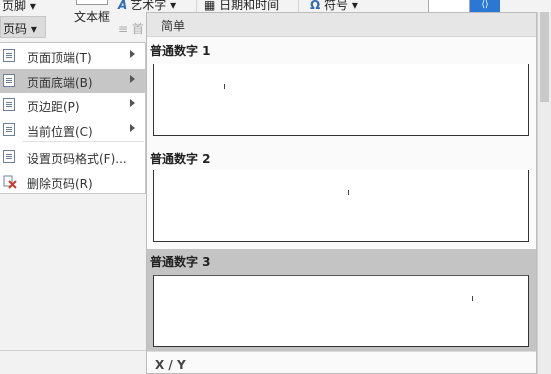 This screenshot has width=551, height=374. I want to click on date-time-label: 日期和时间, so click(249, 6).